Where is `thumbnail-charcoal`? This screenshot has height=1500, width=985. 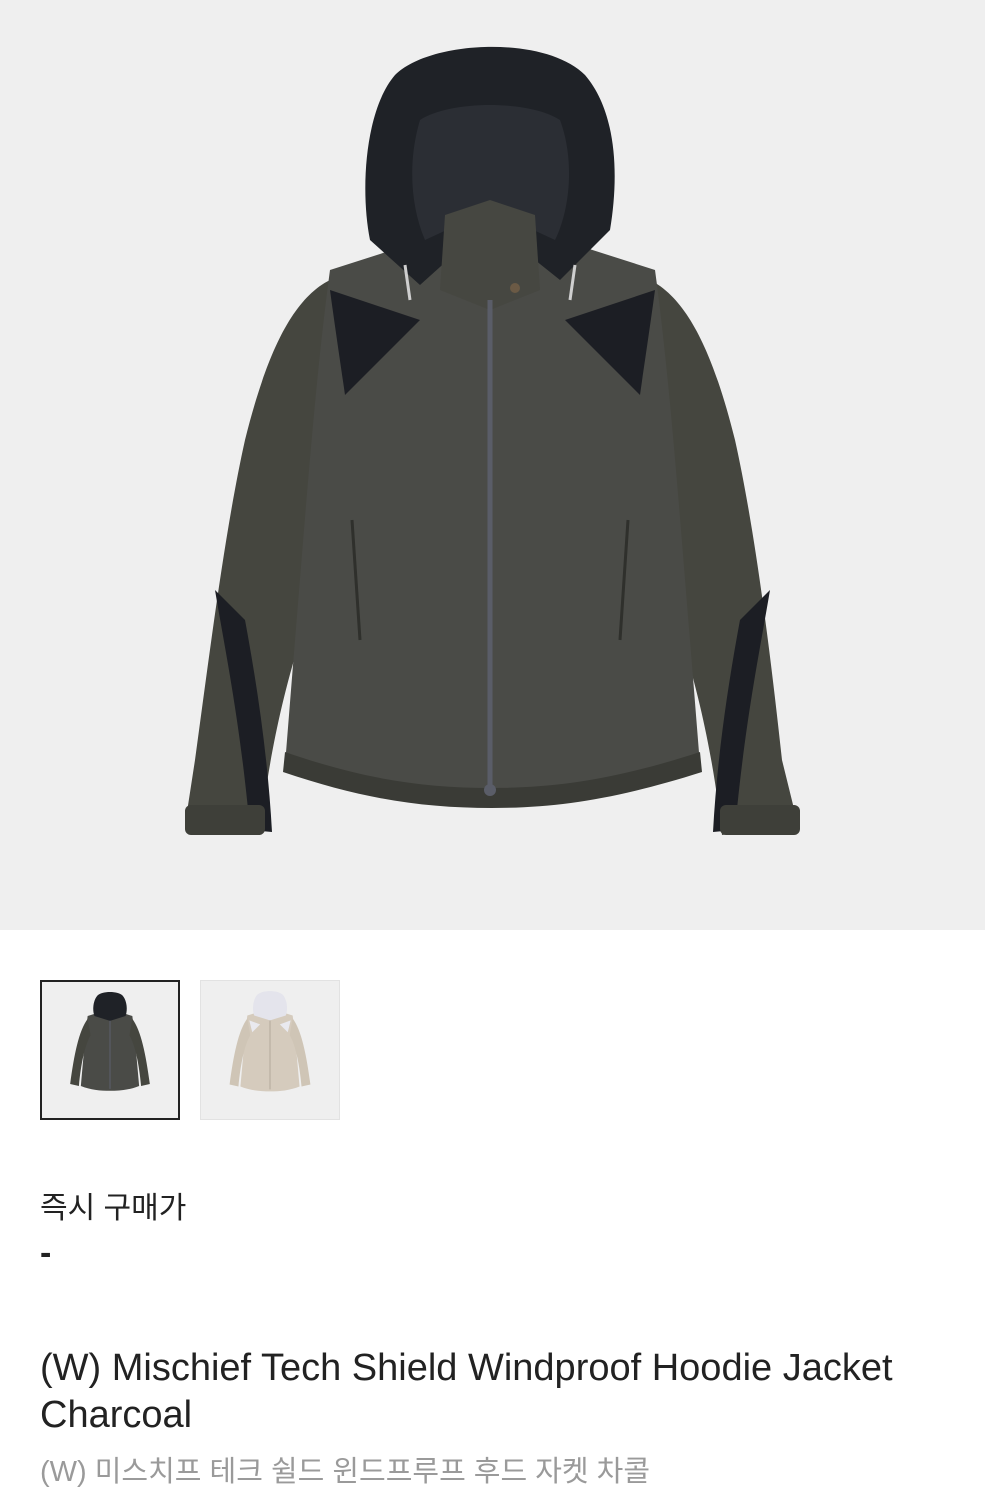
thumbnail-charcoal is located at coordinates (110, 1050).